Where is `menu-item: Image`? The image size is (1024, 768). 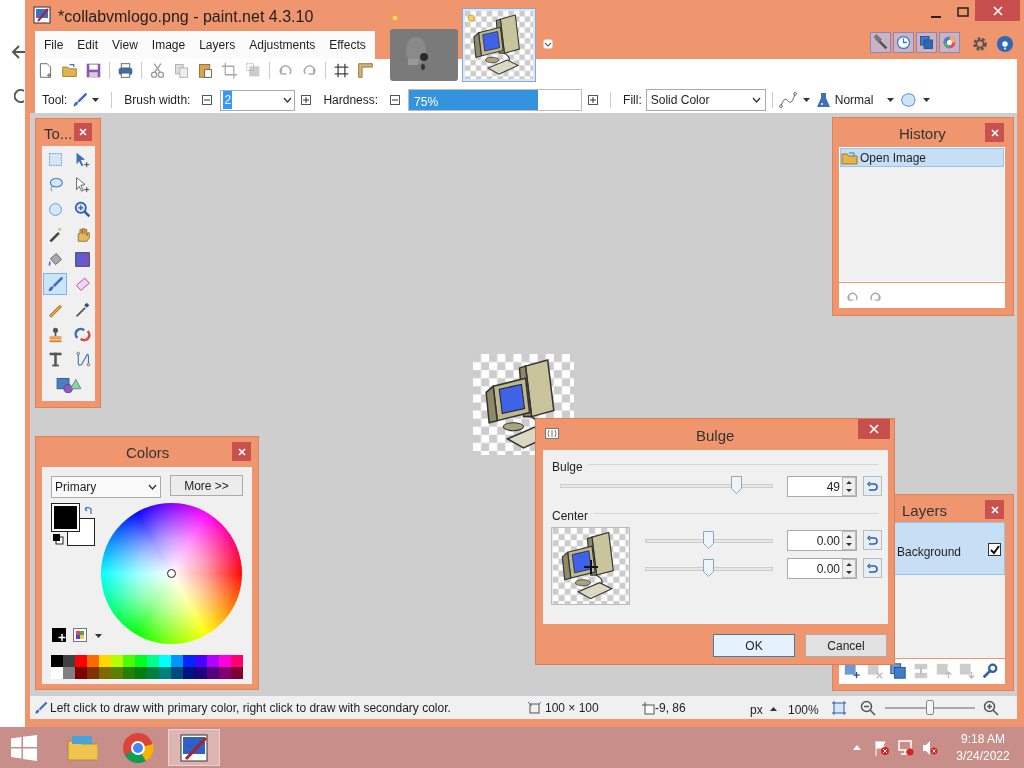
menu-item: Image is located at coordinates (168, 45).